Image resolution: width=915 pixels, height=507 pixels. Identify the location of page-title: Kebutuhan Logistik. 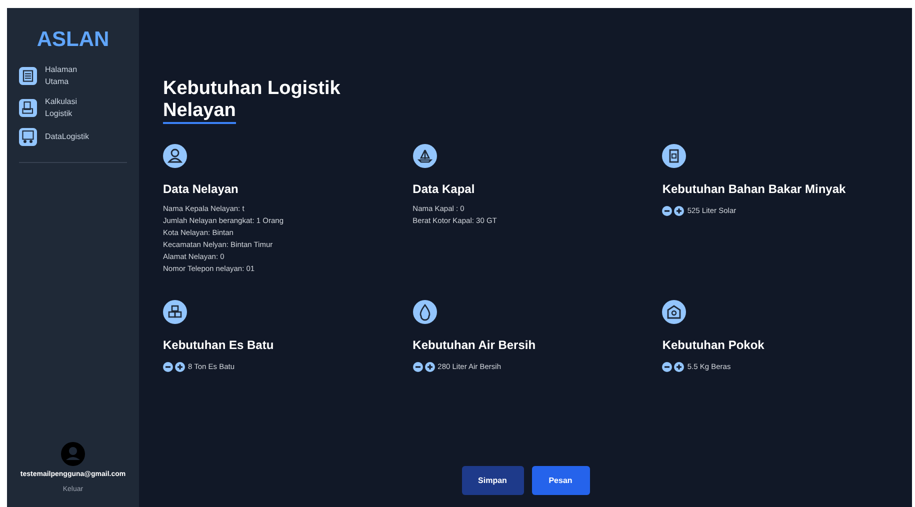
(252, 89).